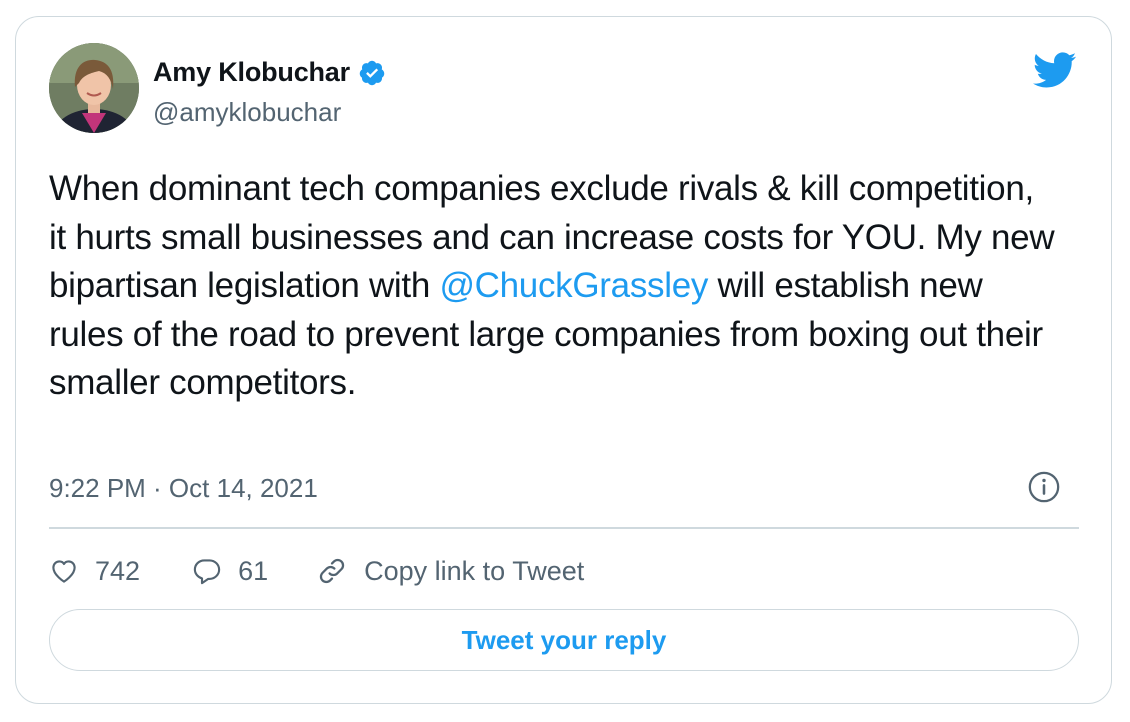 The height and width of the screenshot is (722, 1130). I want to click on like-count: 742, so click(118, 570).